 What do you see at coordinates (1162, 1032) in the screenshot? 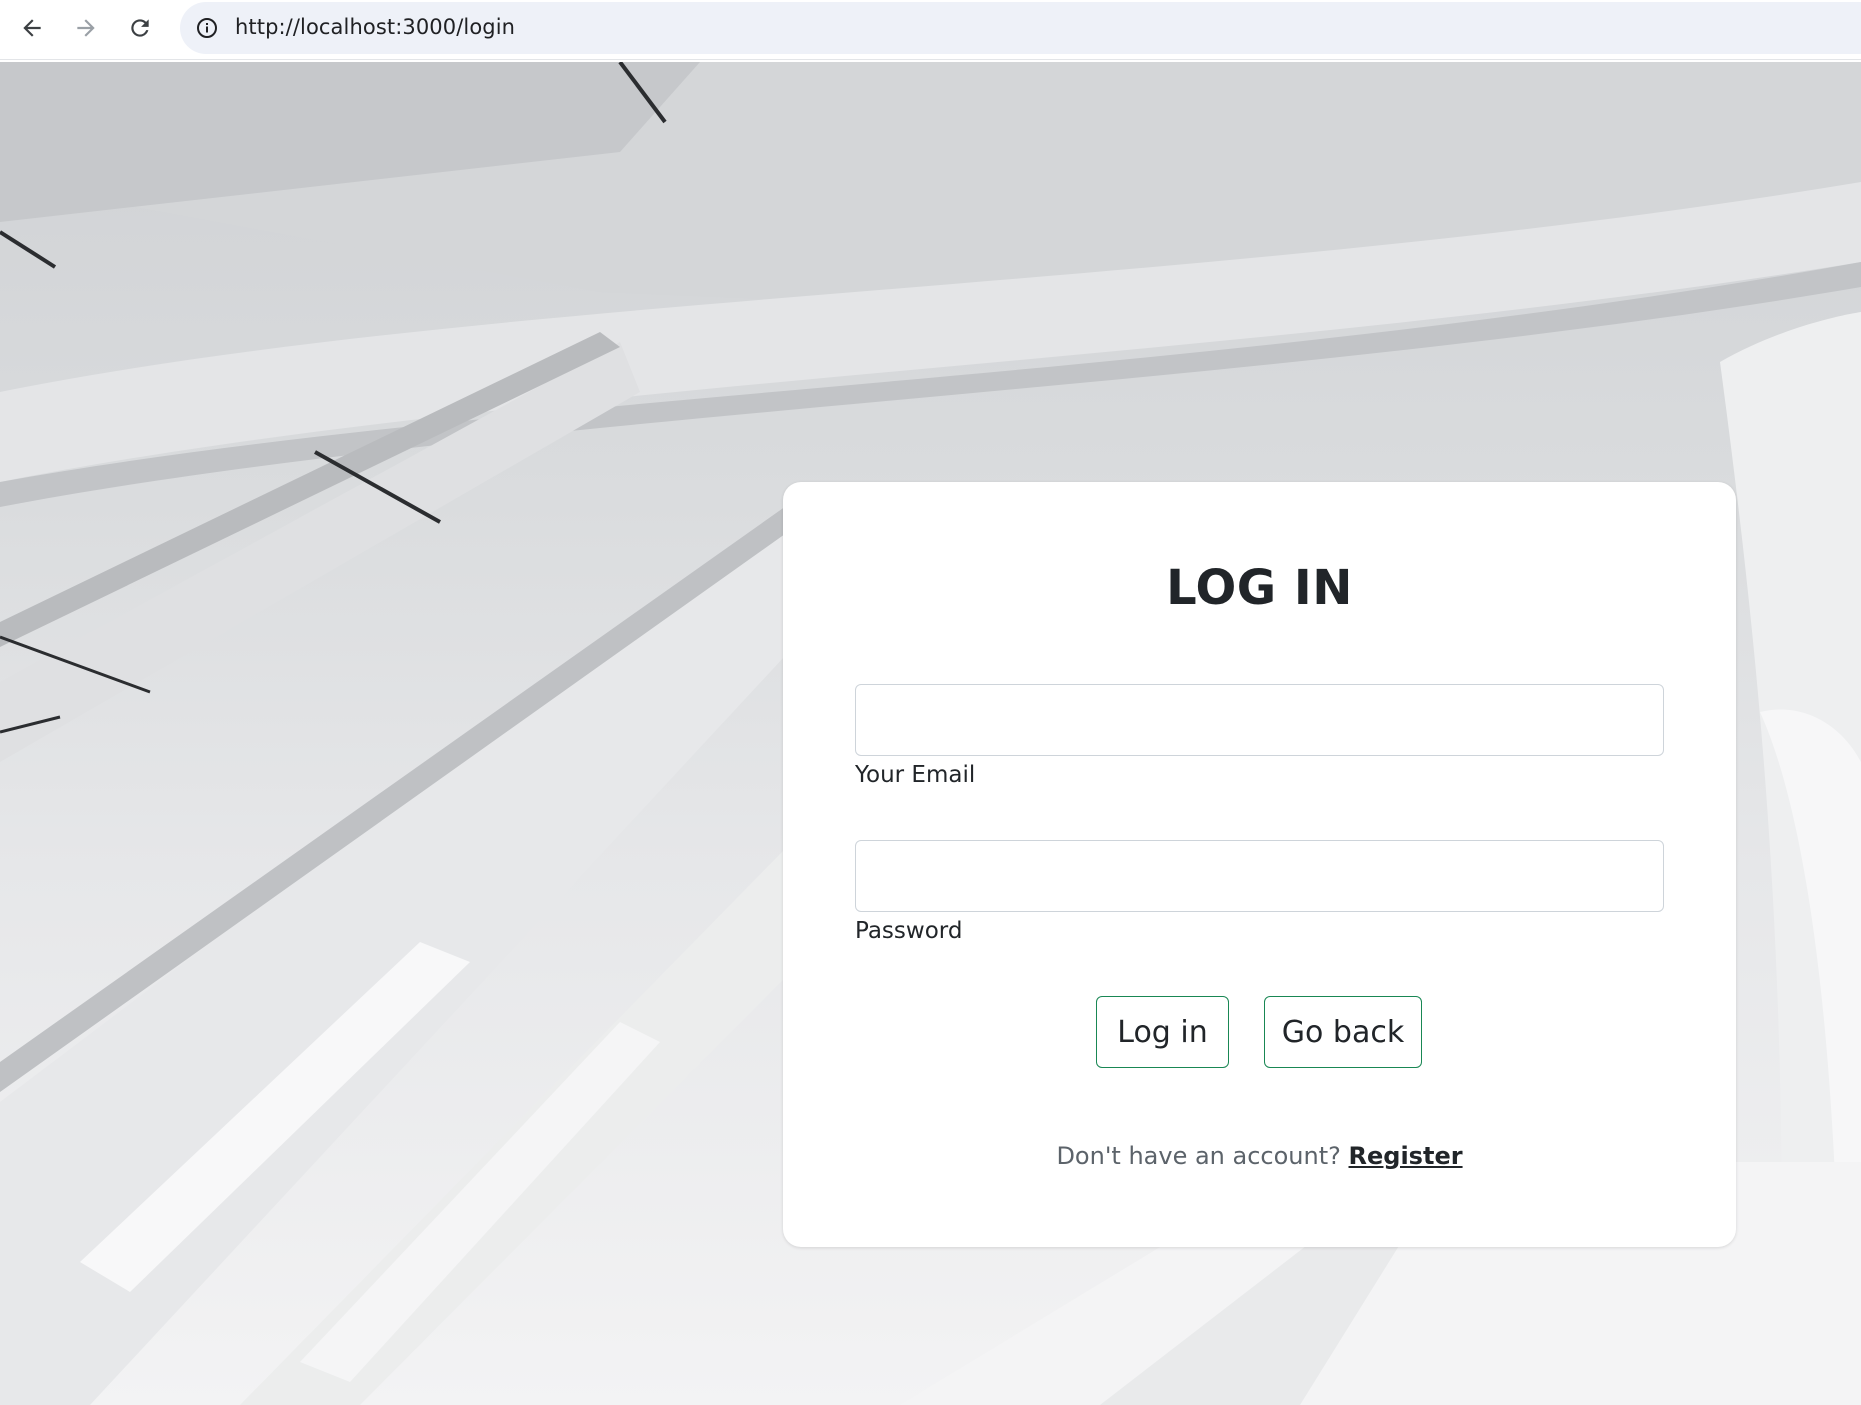
I see `login-button: Log in` at bounding box center [1162, 1032].